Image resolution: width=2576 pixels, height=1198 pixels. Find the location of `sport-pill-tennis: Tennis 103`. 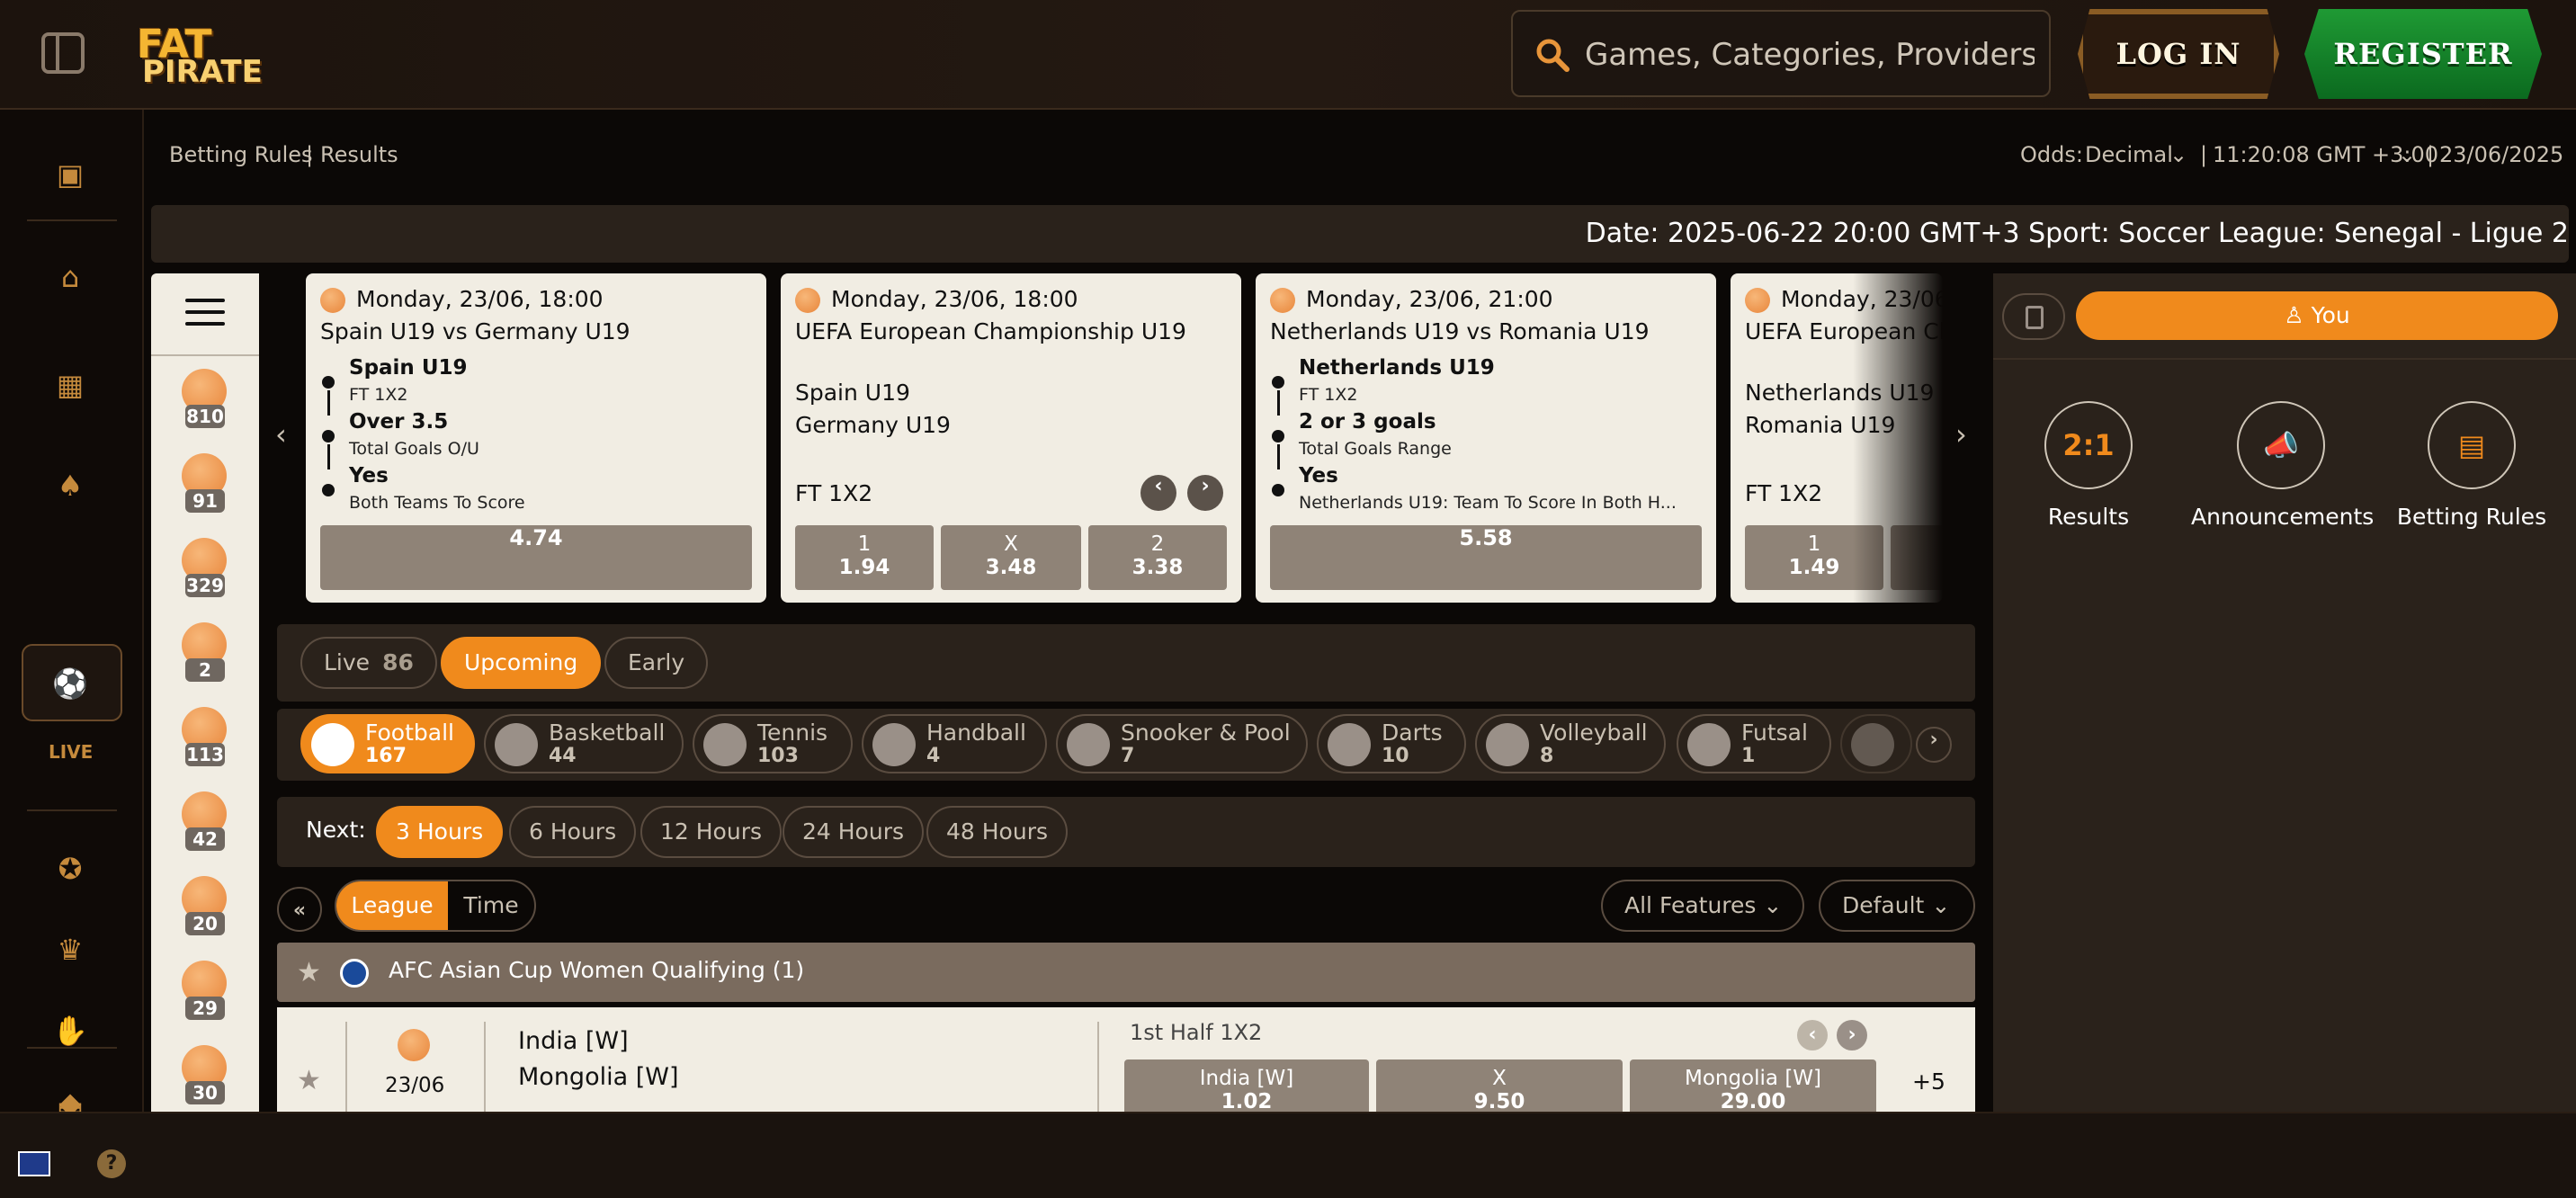

sport-pill-tennis: Tennis 103 is located at coordinates (773, 743).